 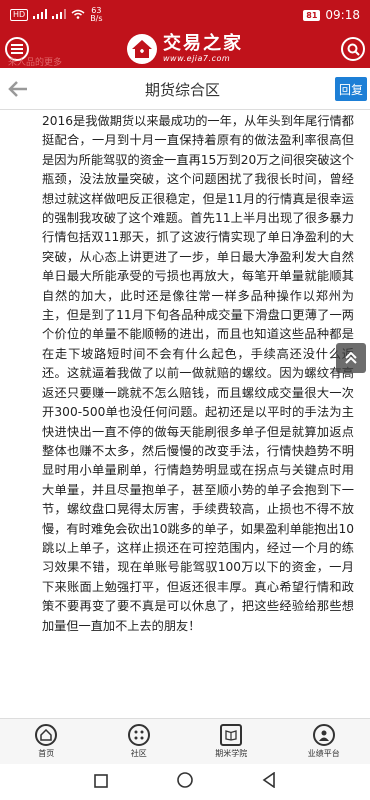 I want to click on tab-home: 首页, so click(x=46, y=741).